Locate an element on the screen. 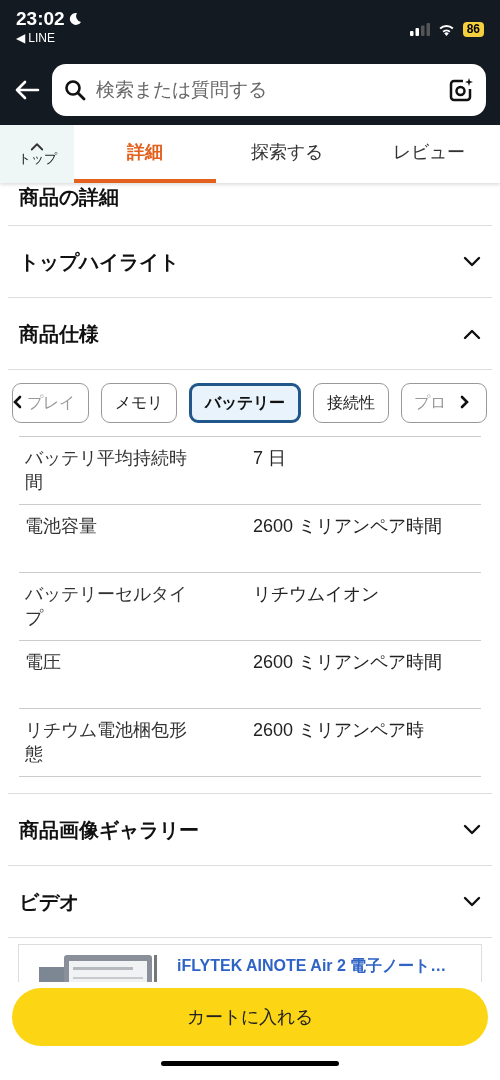 The height and width of the screenshot is (1080, 500). wifi-icon is located at coordinates (446, 29).